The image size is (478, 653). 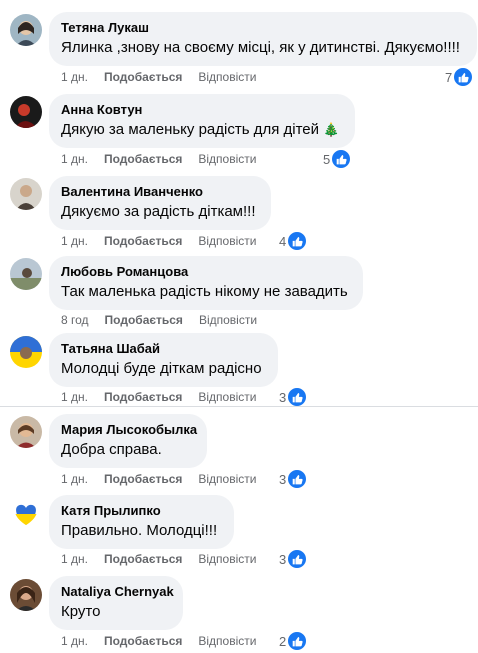 I want to click on comment-text-body: Дякую за маленьку радість для дітей, so click(x=190, y=129).